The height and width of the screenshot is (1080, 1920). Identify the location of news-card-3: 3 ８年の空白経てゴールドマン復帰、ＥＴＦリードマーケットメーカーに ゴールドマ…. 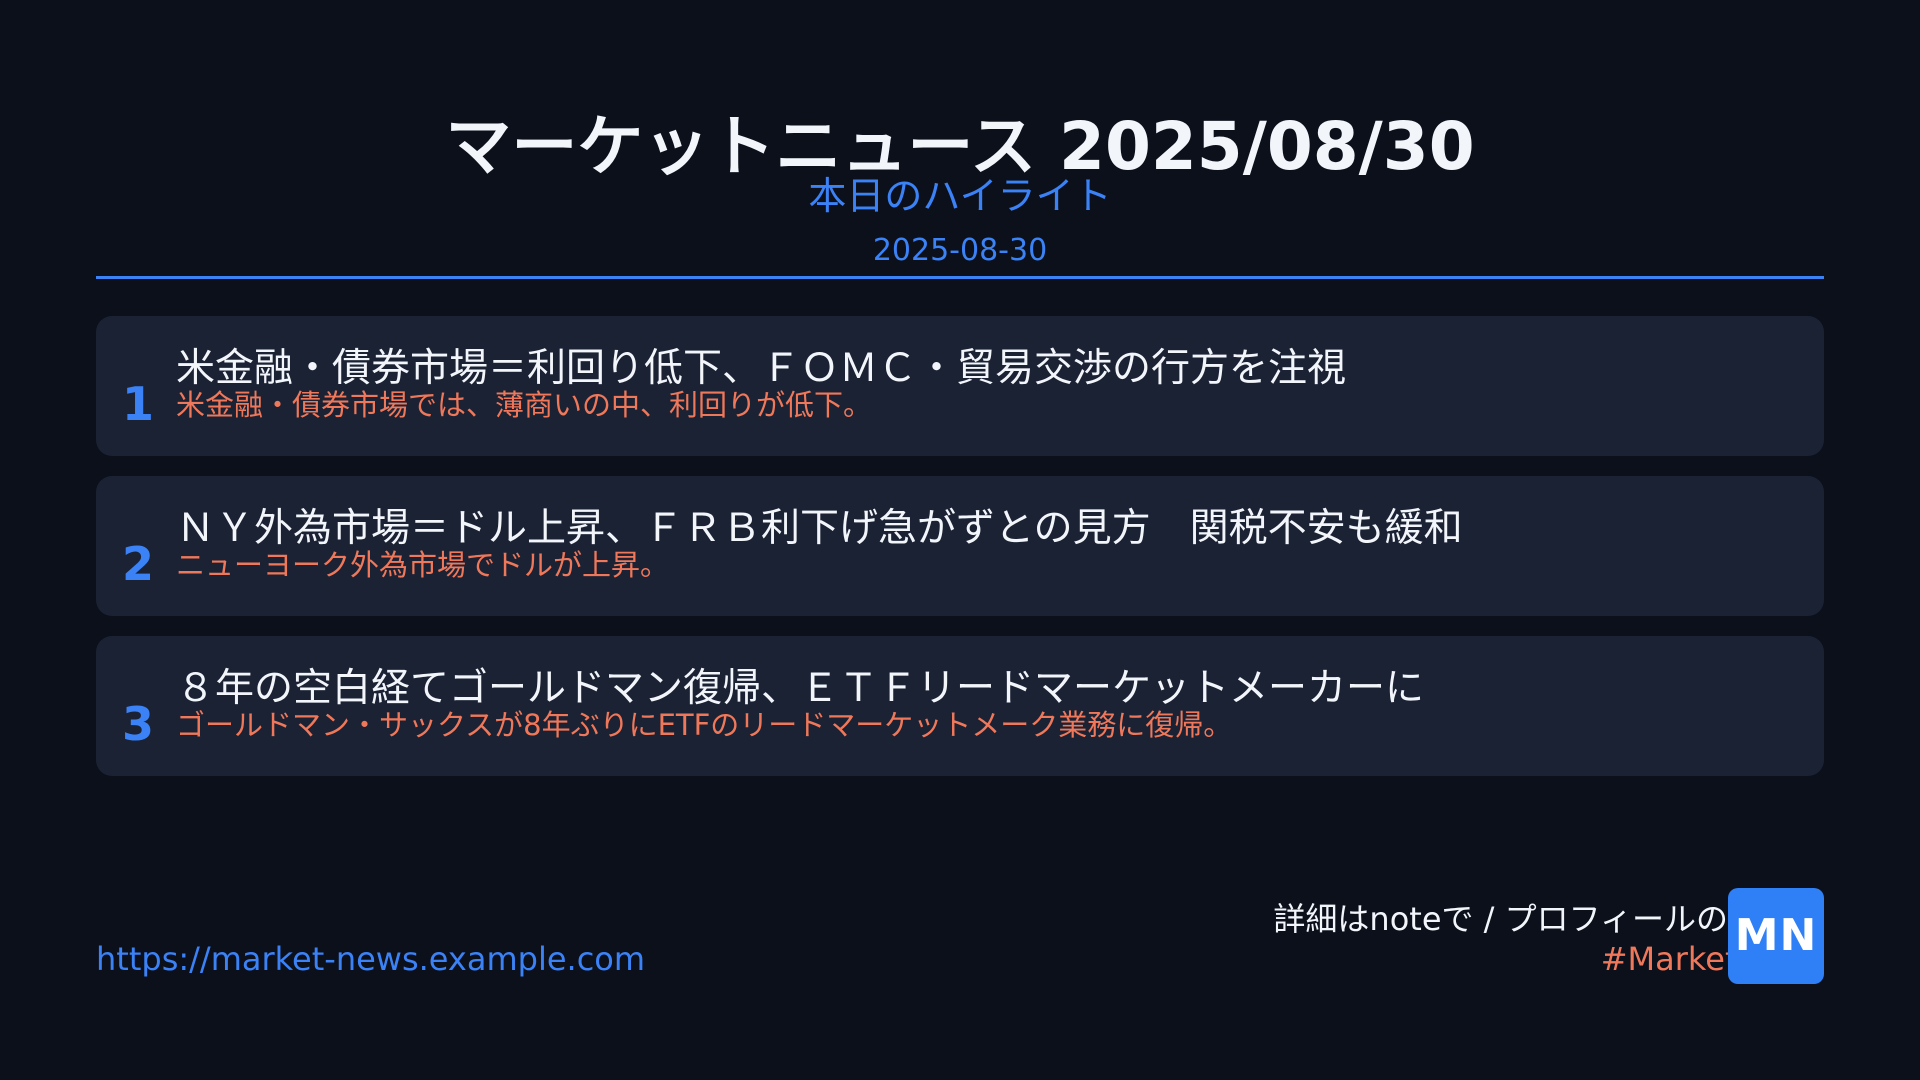
(960, 706).